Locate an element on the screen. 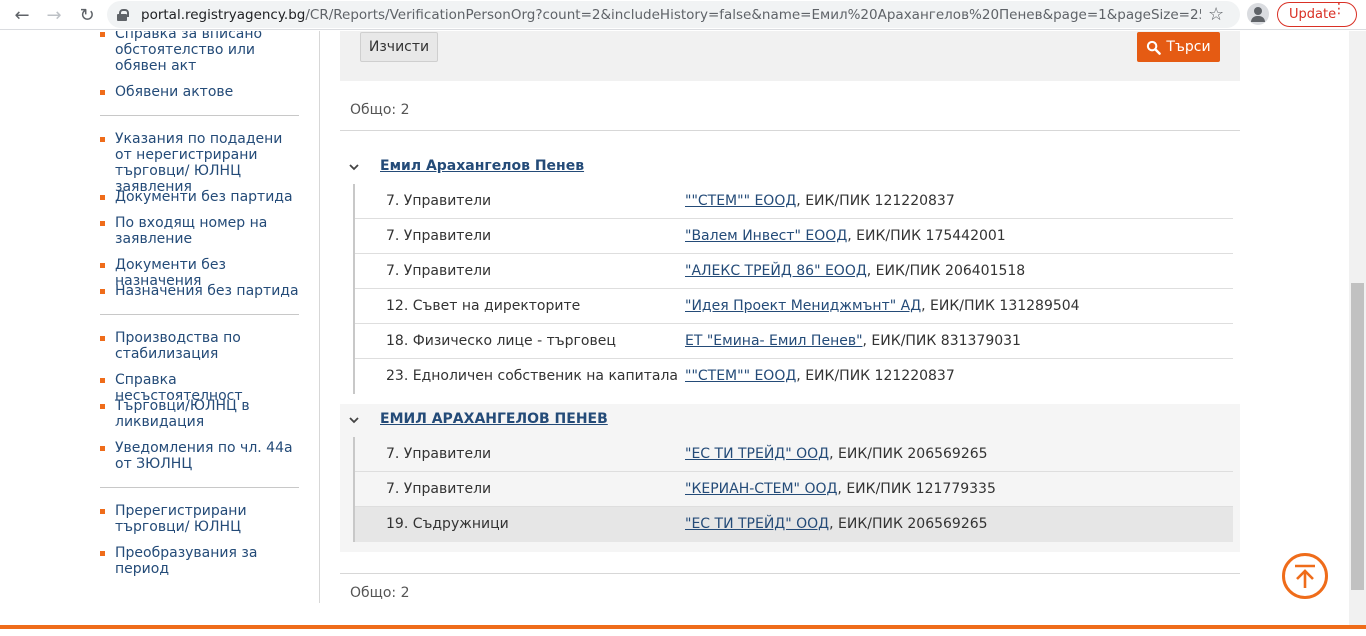 The width and height of the screenshot is (1366, 636). footer-bar is located at coordinates (683, 630).